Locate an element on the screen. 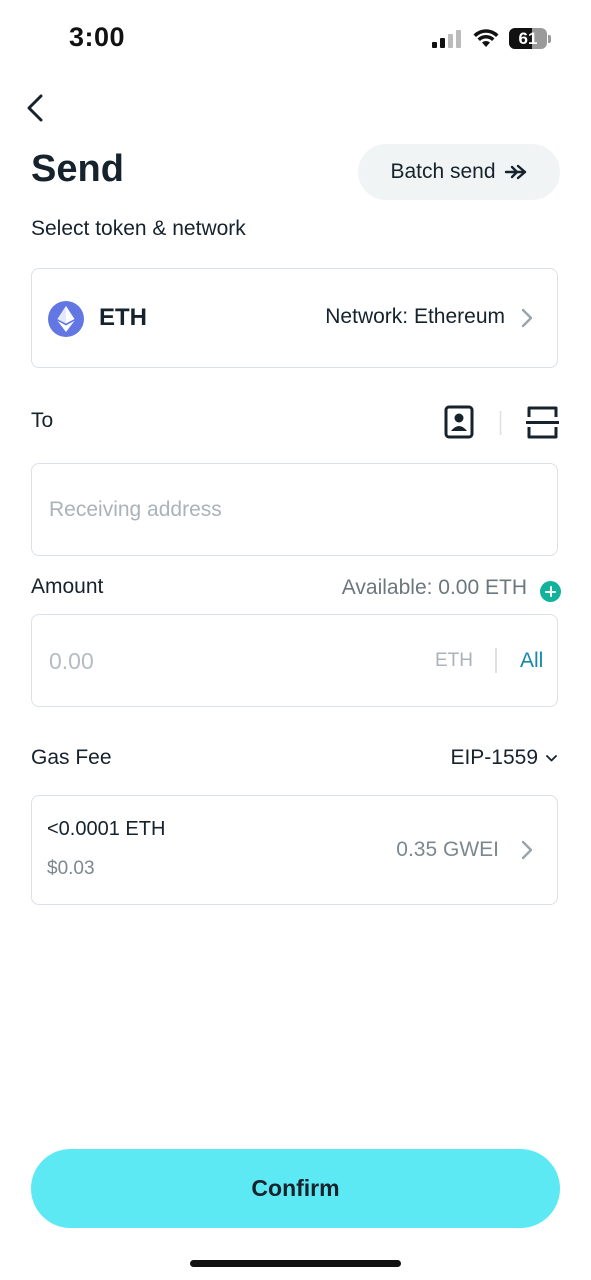 Image resolution: width=591 pixels, height=1280 pixels. gas-fee-label: Gas Fee is located at coordinates (71, 757).